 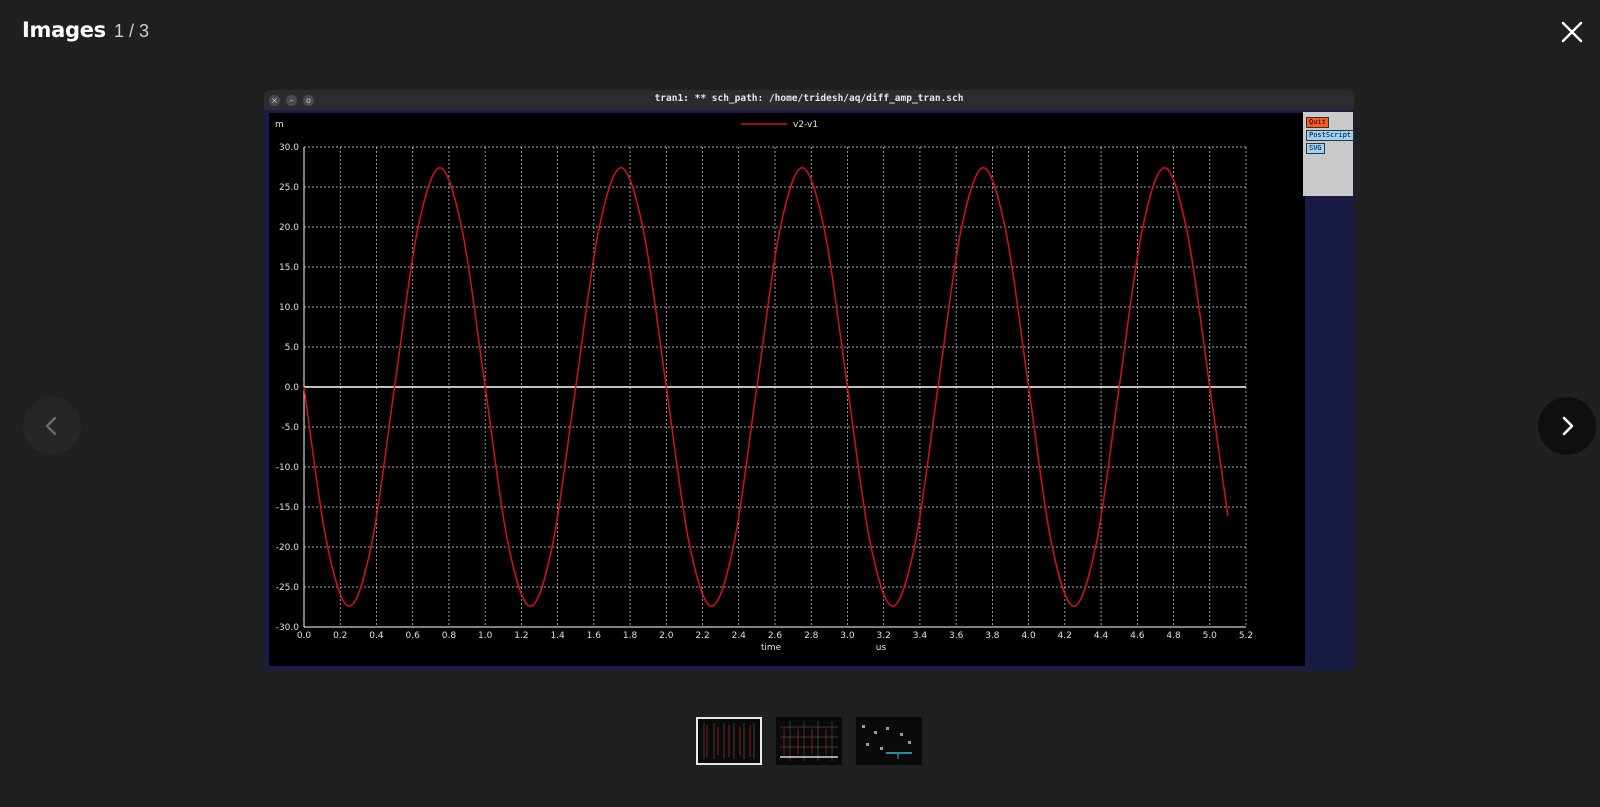 What do you see at coordinates (1317, 122) in the screenshot?
I see `quit-button: Quit` at bounding box center [1317, 122].